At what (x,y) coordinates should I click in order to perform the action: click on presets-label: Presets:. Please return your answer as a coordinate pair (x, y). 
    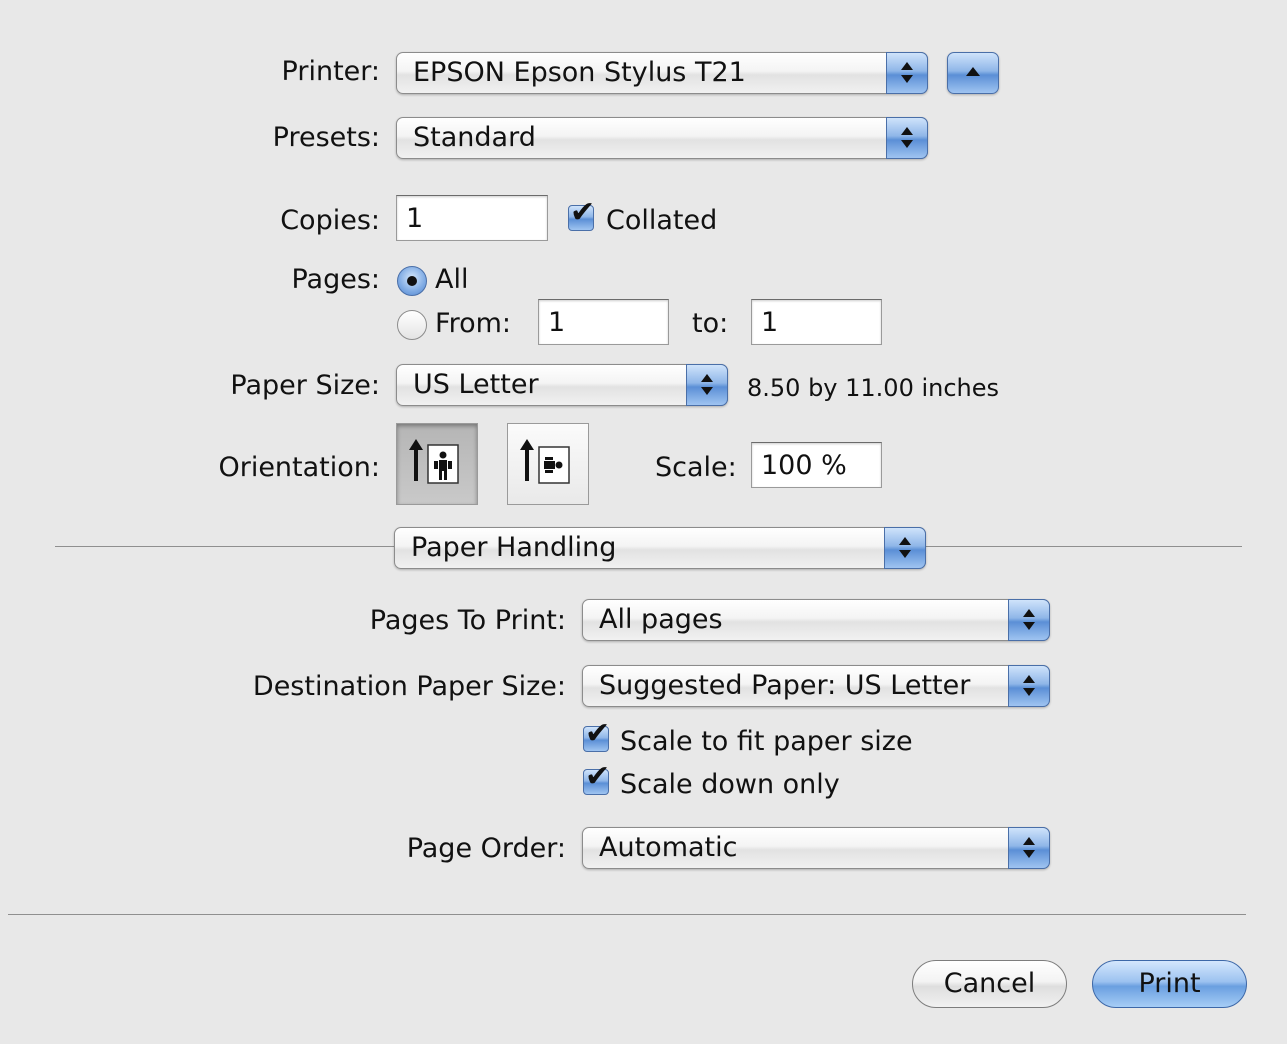
    Looking at the image, I should click on (326, 137).